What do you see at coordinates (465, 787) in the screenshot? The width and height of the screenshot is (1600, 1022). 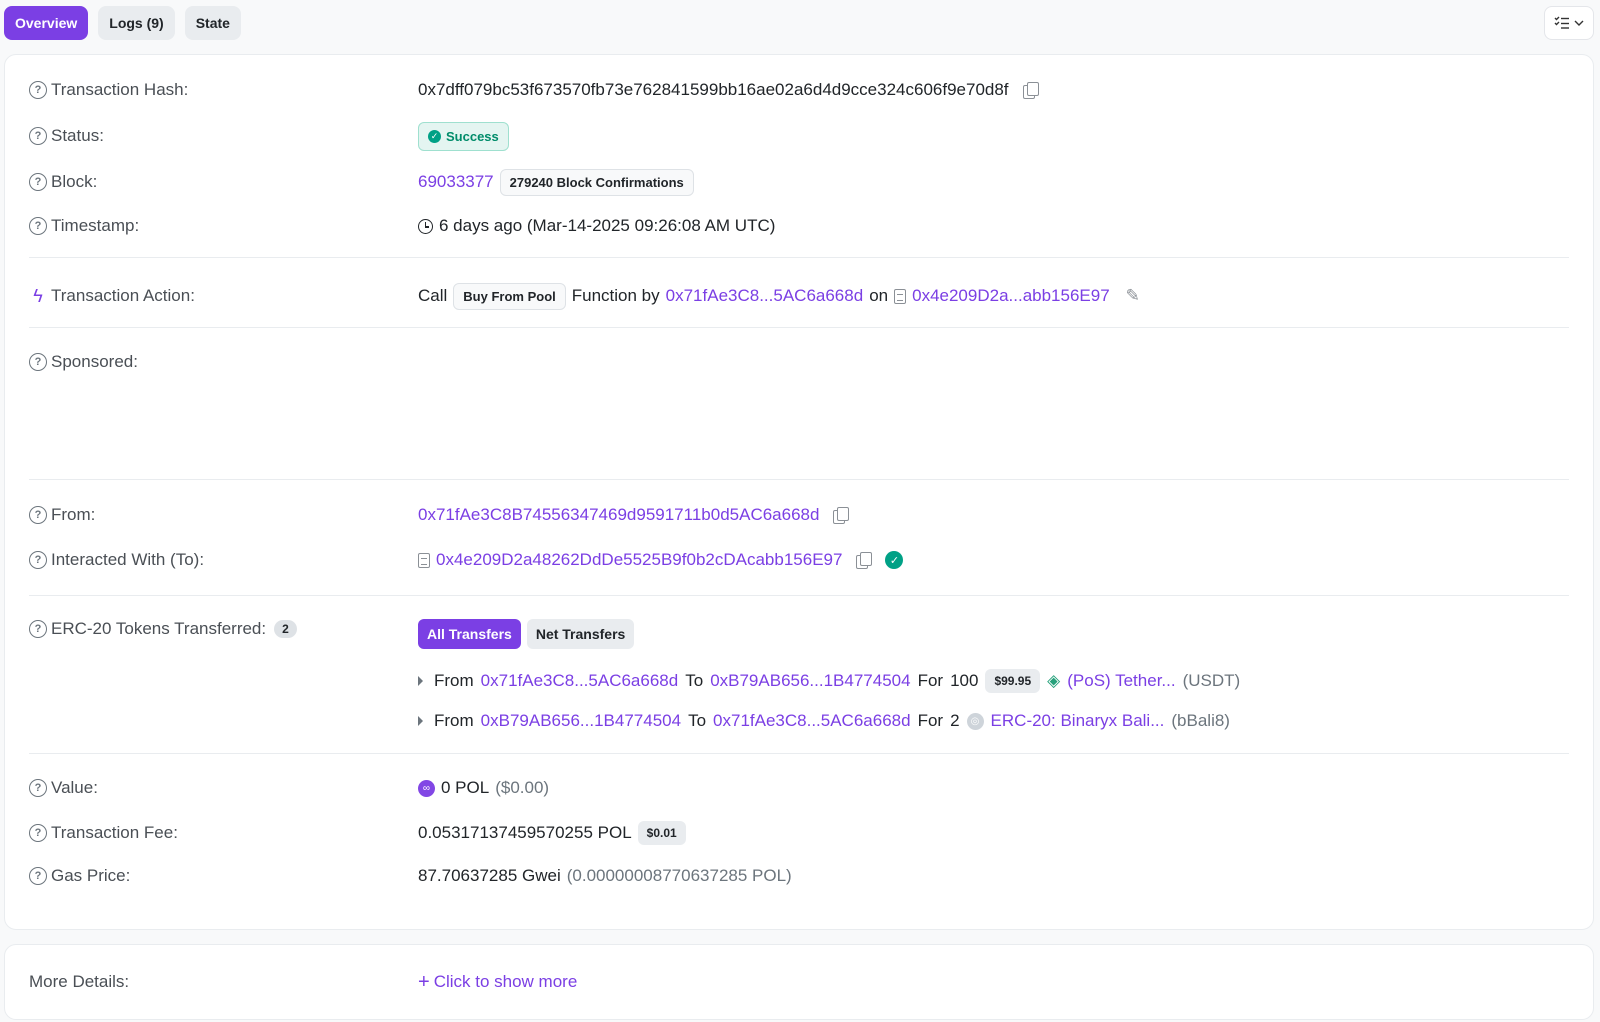 I see `value-amount: 0 POL` at bounding box center [465, 787].